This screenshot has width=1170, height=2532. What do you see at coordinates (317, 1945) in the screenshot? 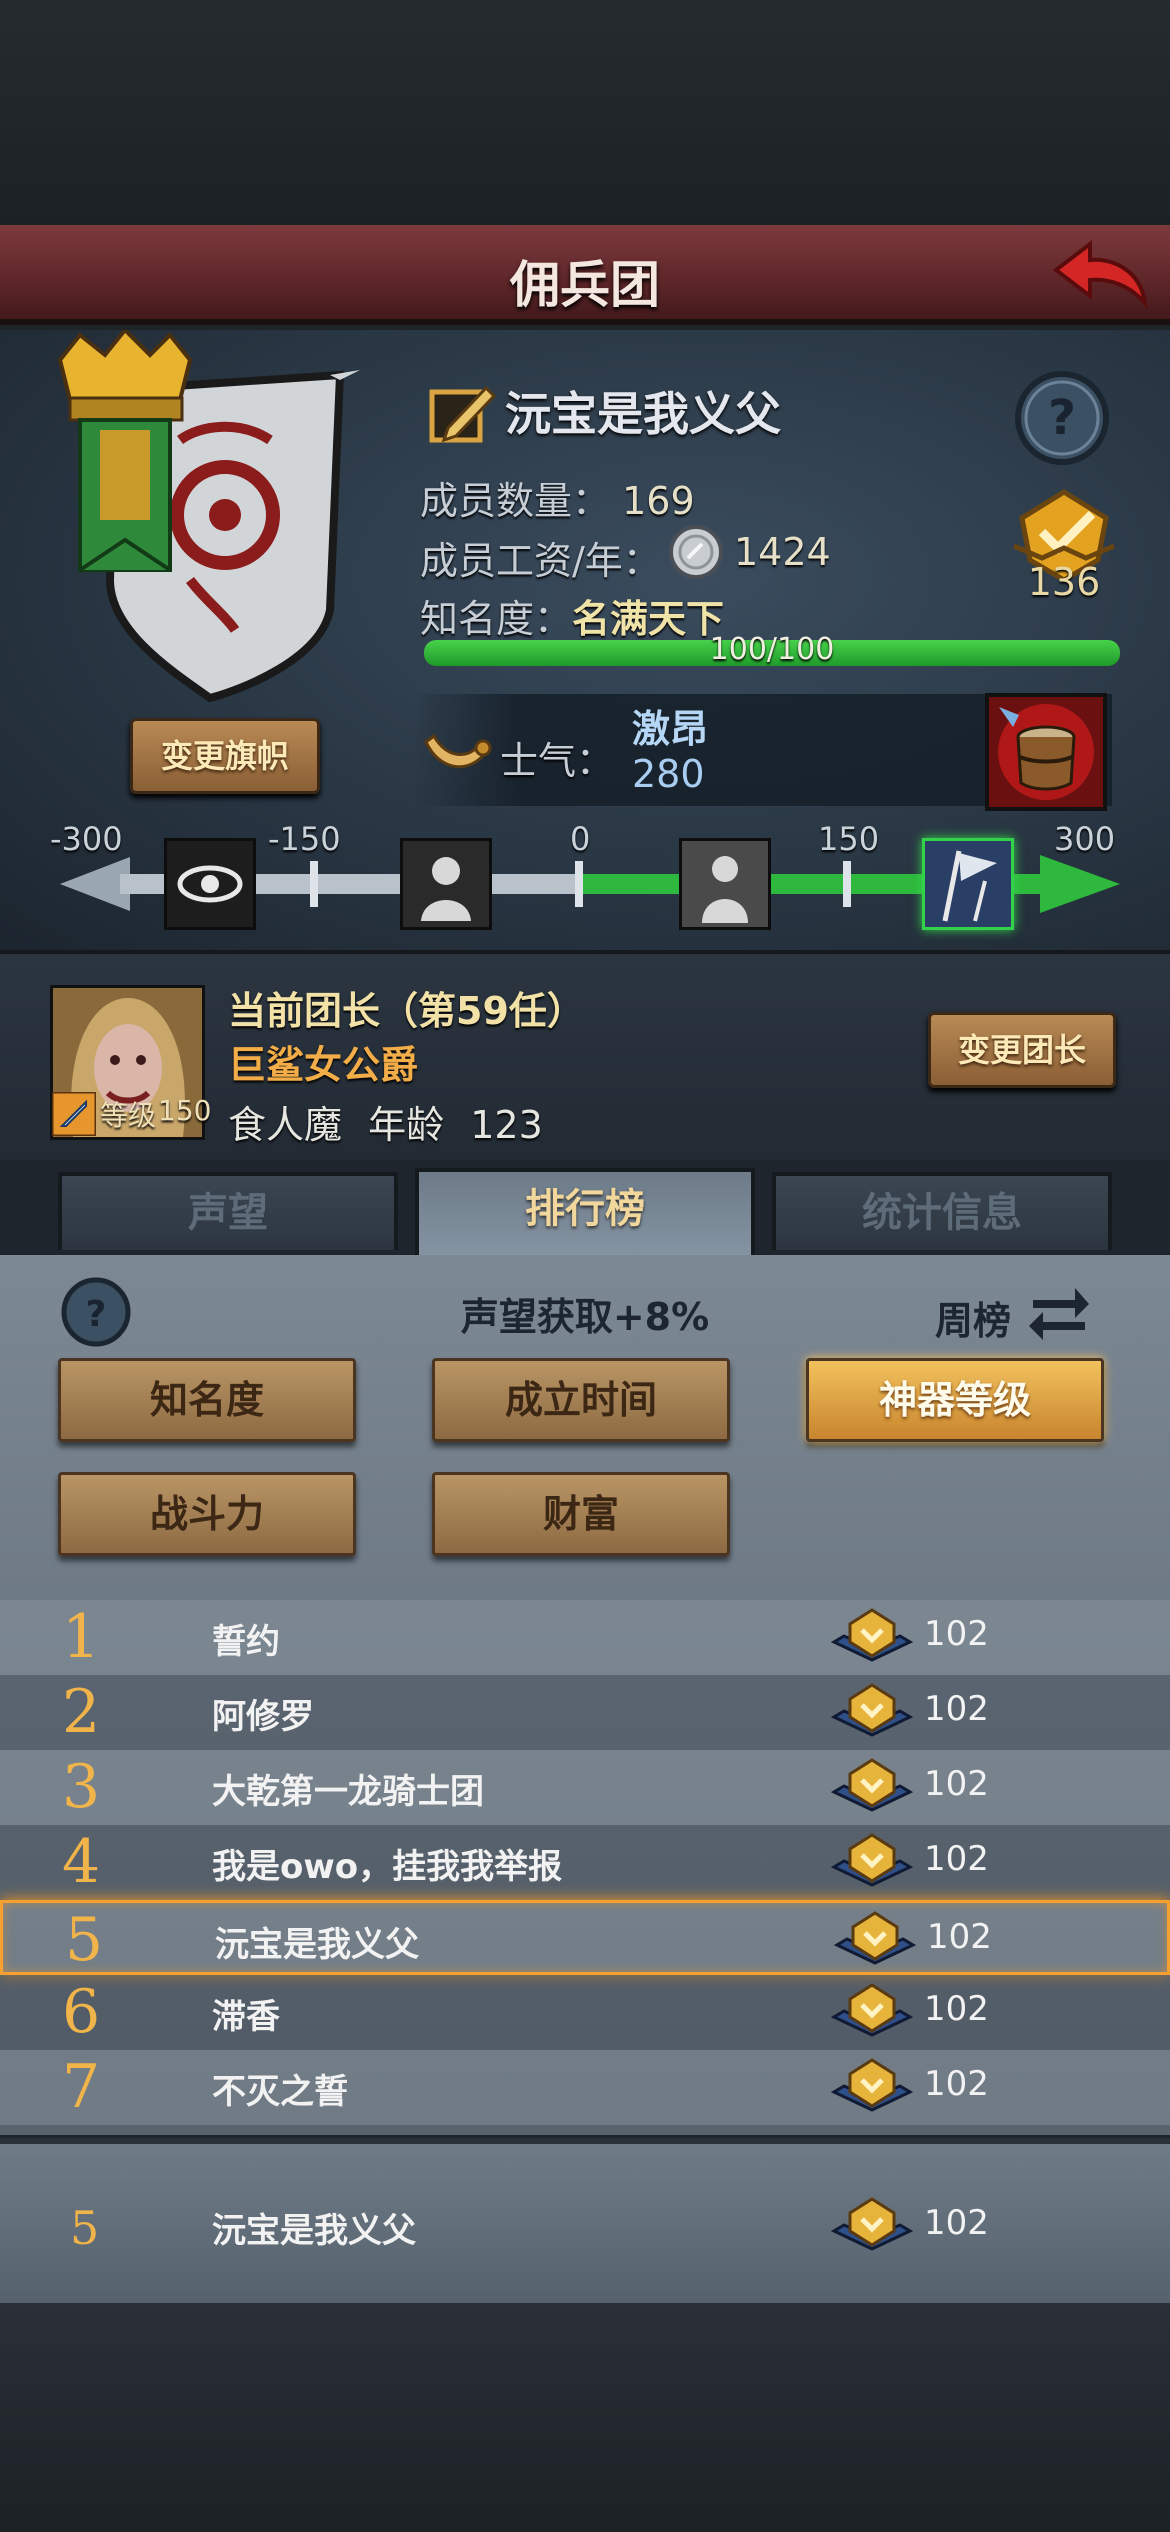
I see `guild-name-cell: 沅宝是我义父` at bounding box center [317, 1945].